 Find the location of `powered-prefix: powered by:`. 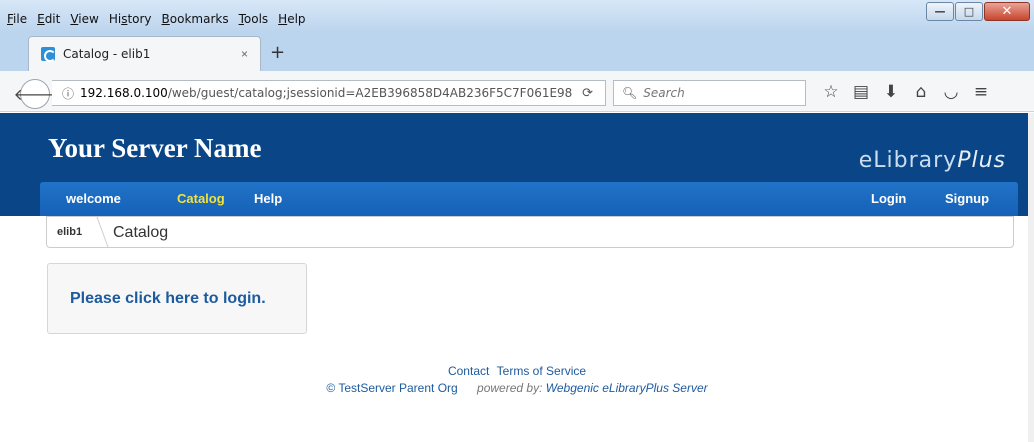

powered-prefix: powered by: is located at coordinates (510, 388).